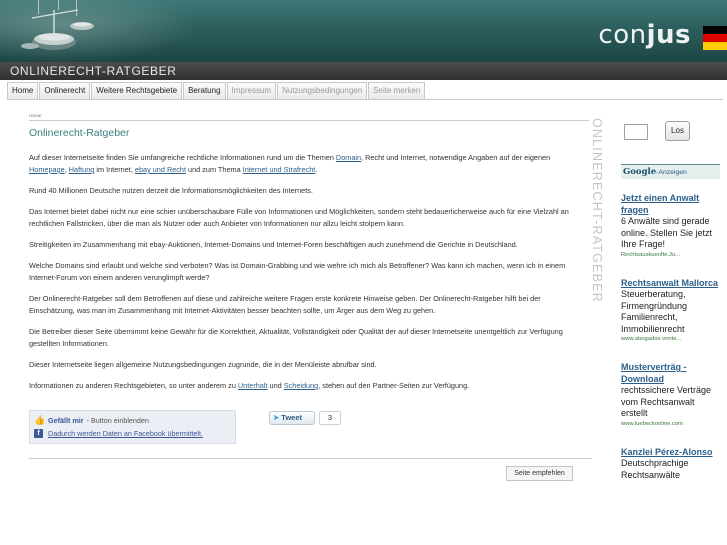  I want to click on nav-home: Home, so click(23, 90).